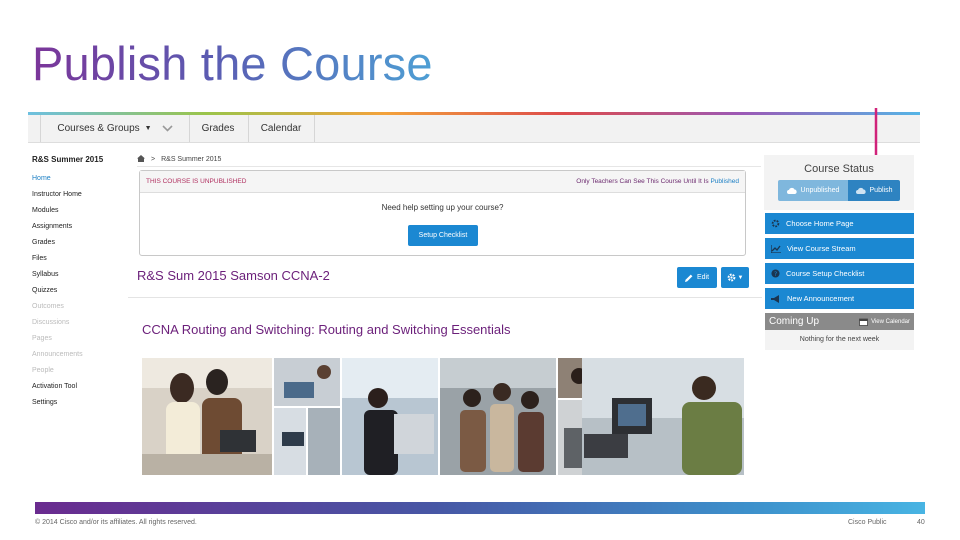  What do you see at coordinates (98, 128) in the screenshot?
I see `courses-groups-label: Courses & Groups` at bounding box center [98, 128].